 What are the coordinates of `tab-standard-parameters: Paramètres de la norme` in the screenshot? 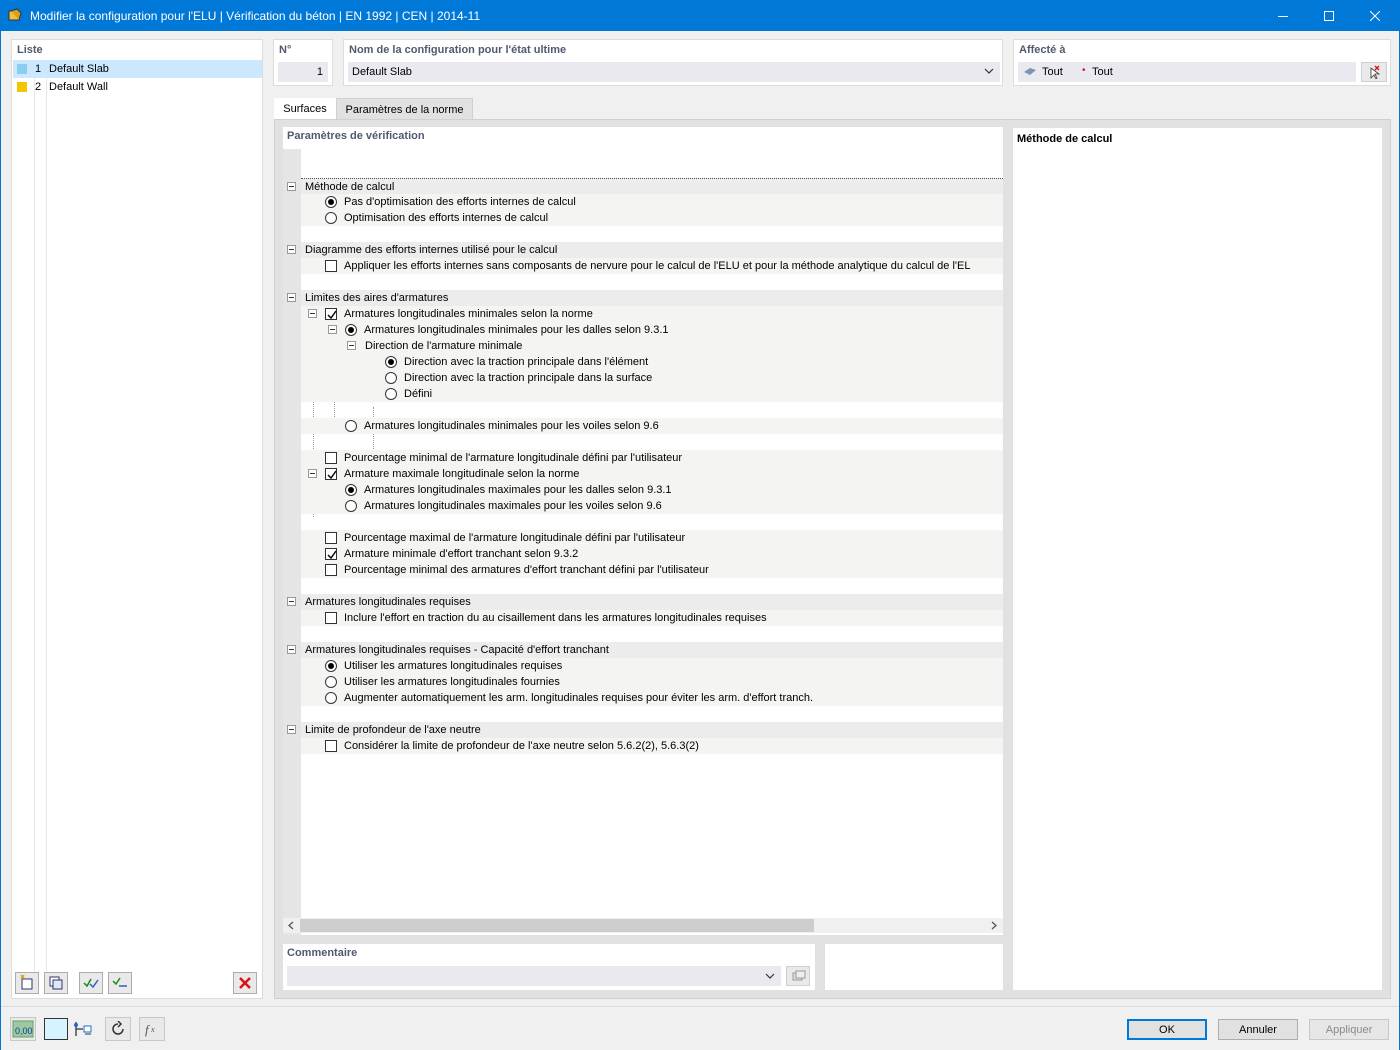 It's located at (404, 109).